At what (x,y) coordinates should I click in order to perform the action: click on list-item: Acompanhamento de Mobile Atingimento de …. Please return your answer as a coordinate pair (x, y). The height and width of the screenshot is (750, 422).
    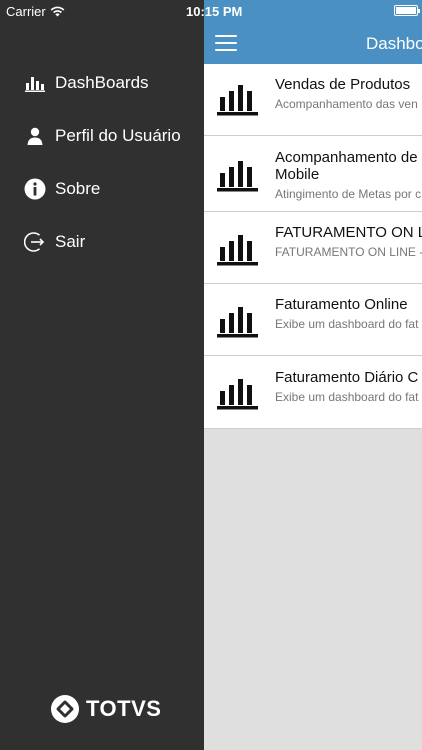
    Looking at the image, I should click on (313, 174).